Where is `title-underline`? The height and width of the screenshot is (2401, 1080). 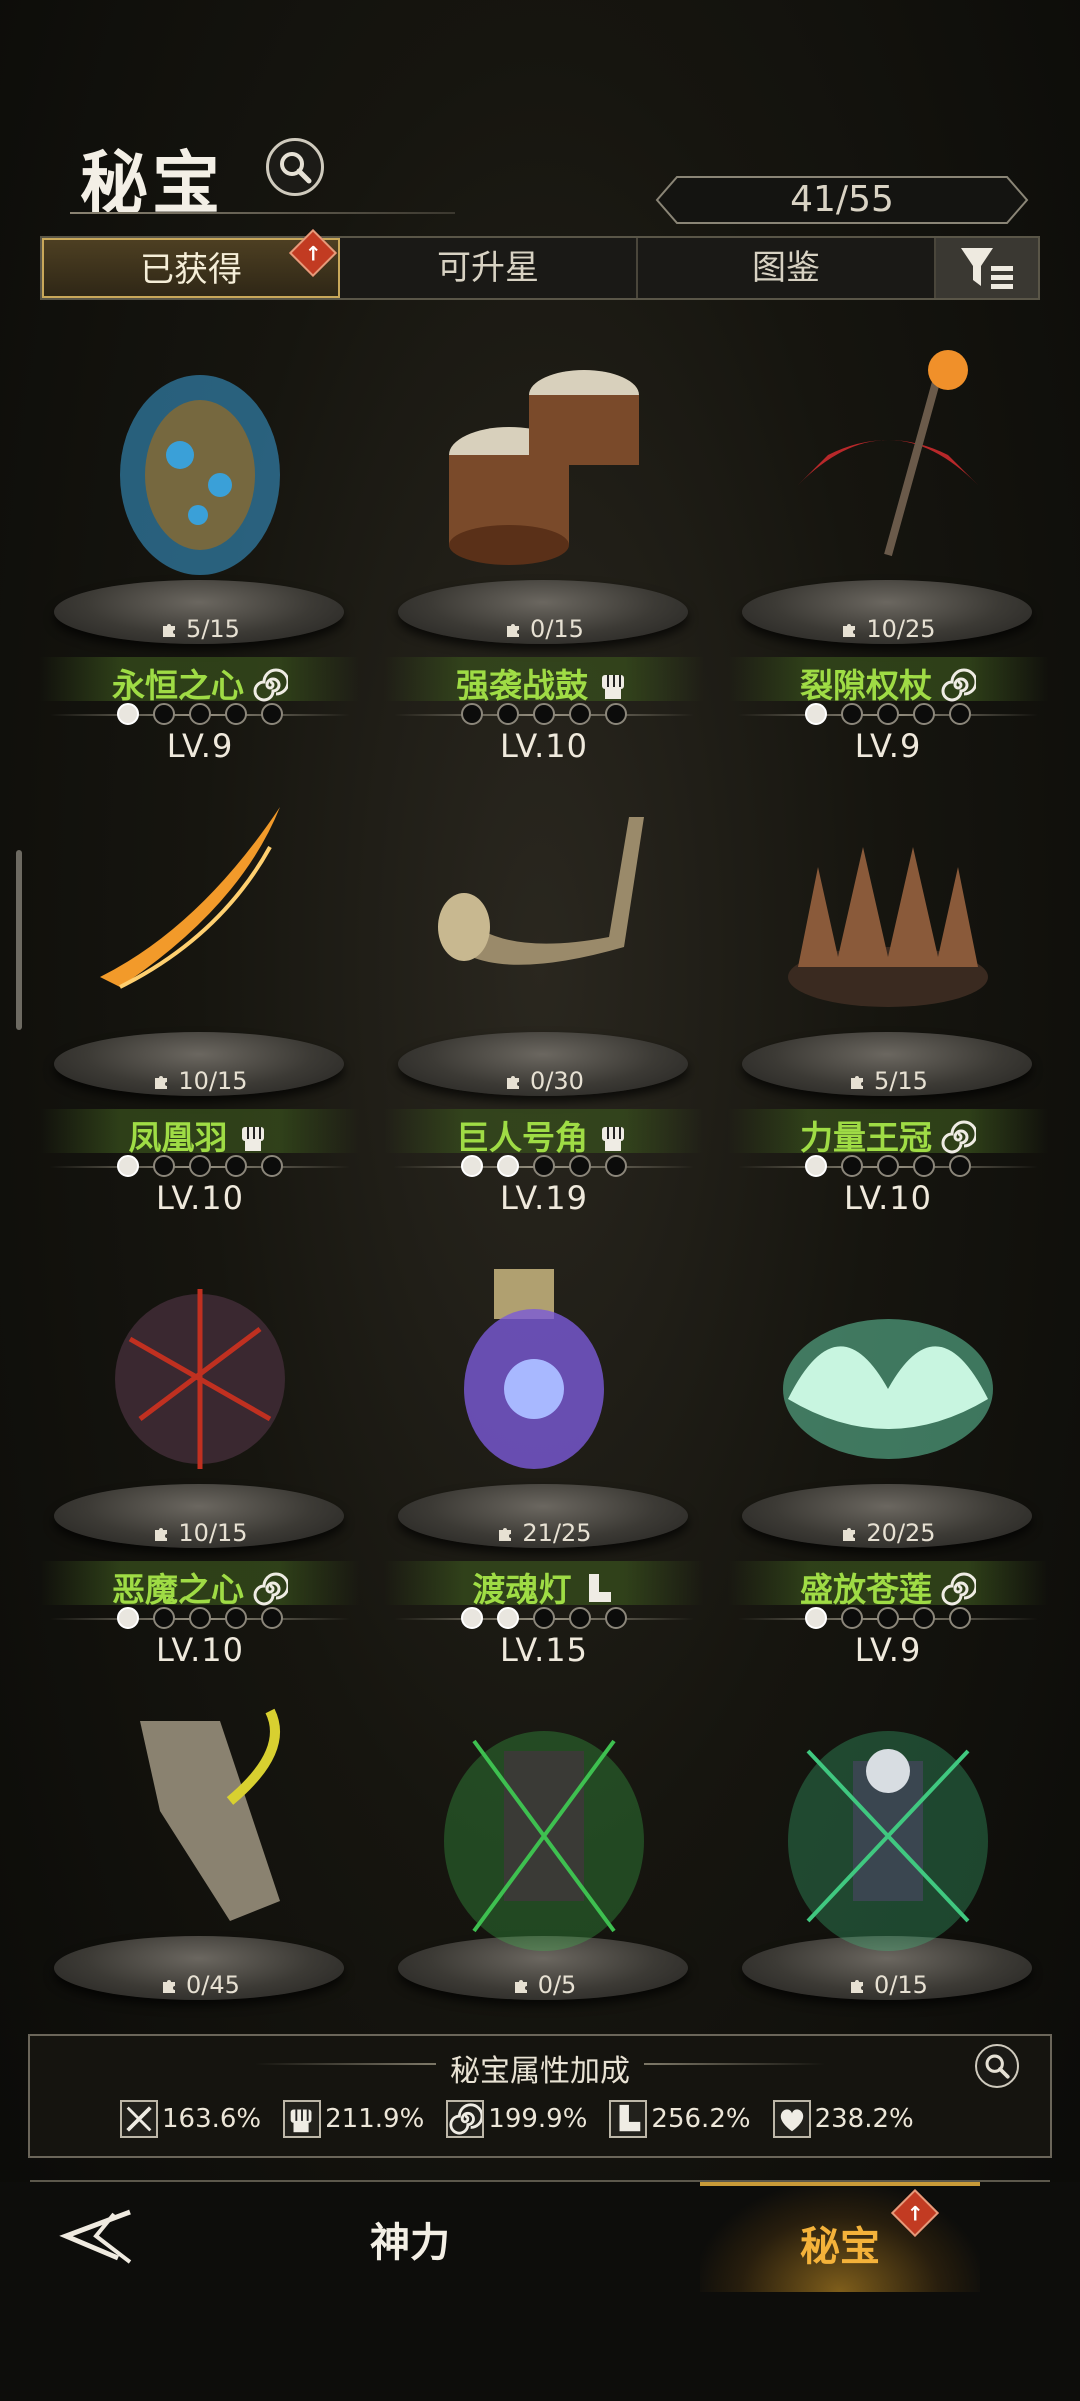 title-underline is located at coordinates (262, 213).